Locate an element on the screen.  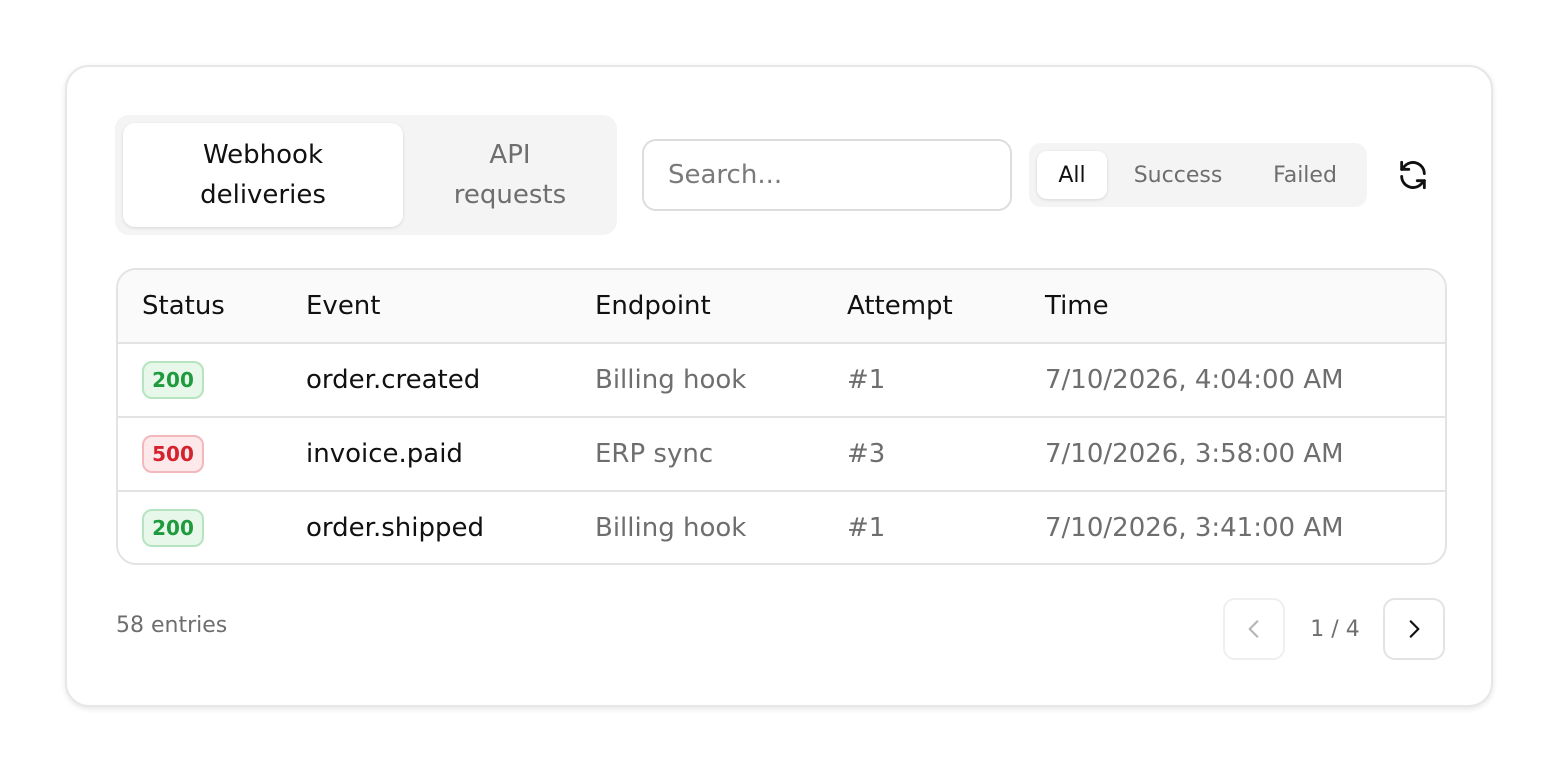
tab-api-requests: API requests is located at coordinates (510, 175).